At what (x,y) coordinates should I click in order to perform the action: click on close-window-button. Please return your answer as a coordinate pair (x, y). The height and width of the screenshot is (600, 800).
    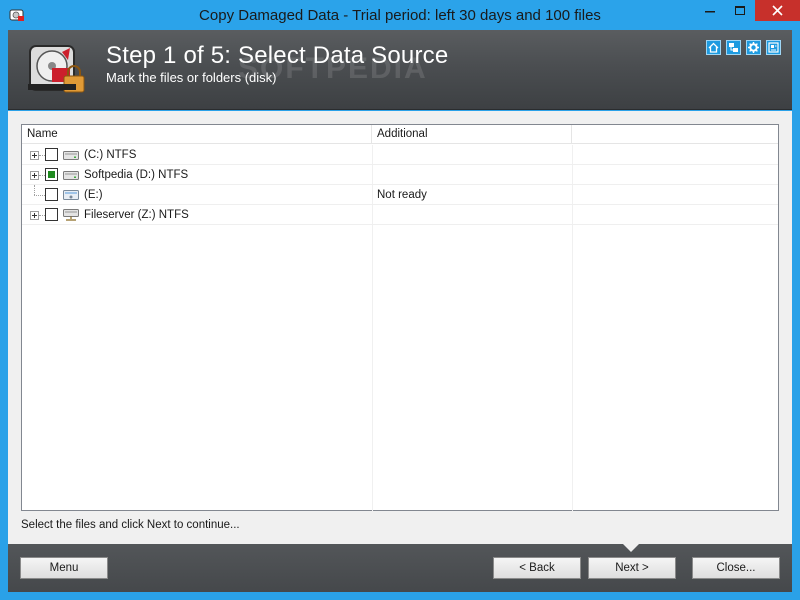
    Looking at the image, I should click on (777, 10).